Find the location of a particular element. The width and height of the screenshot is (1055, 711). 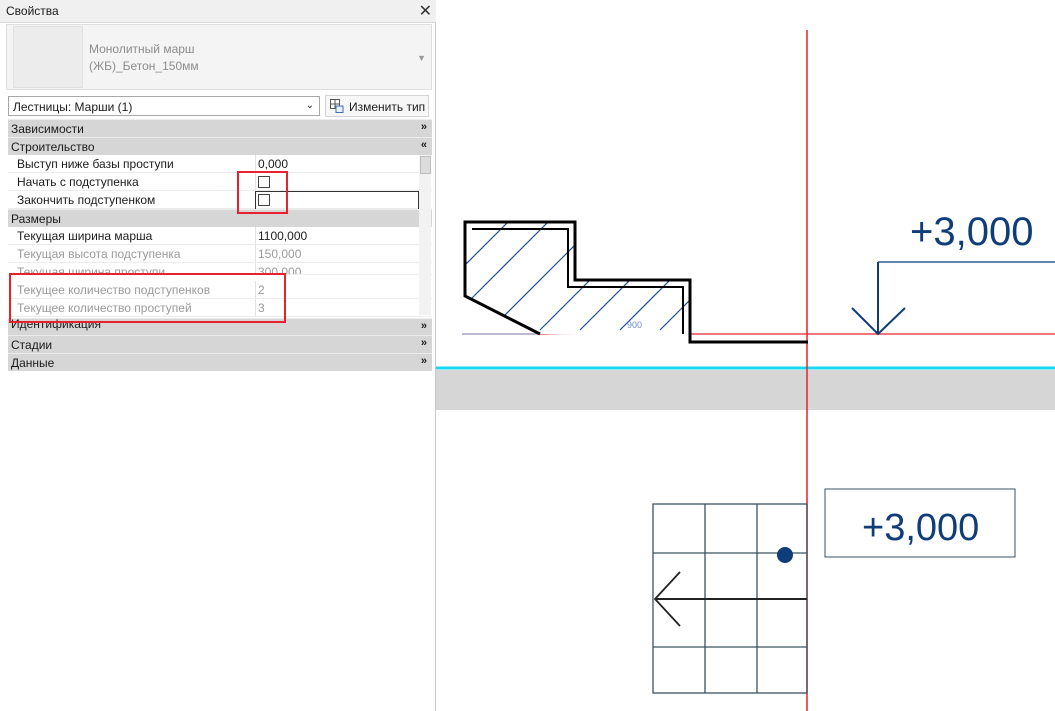

plan-view: +3,000 is located at coordinates (834, 591).